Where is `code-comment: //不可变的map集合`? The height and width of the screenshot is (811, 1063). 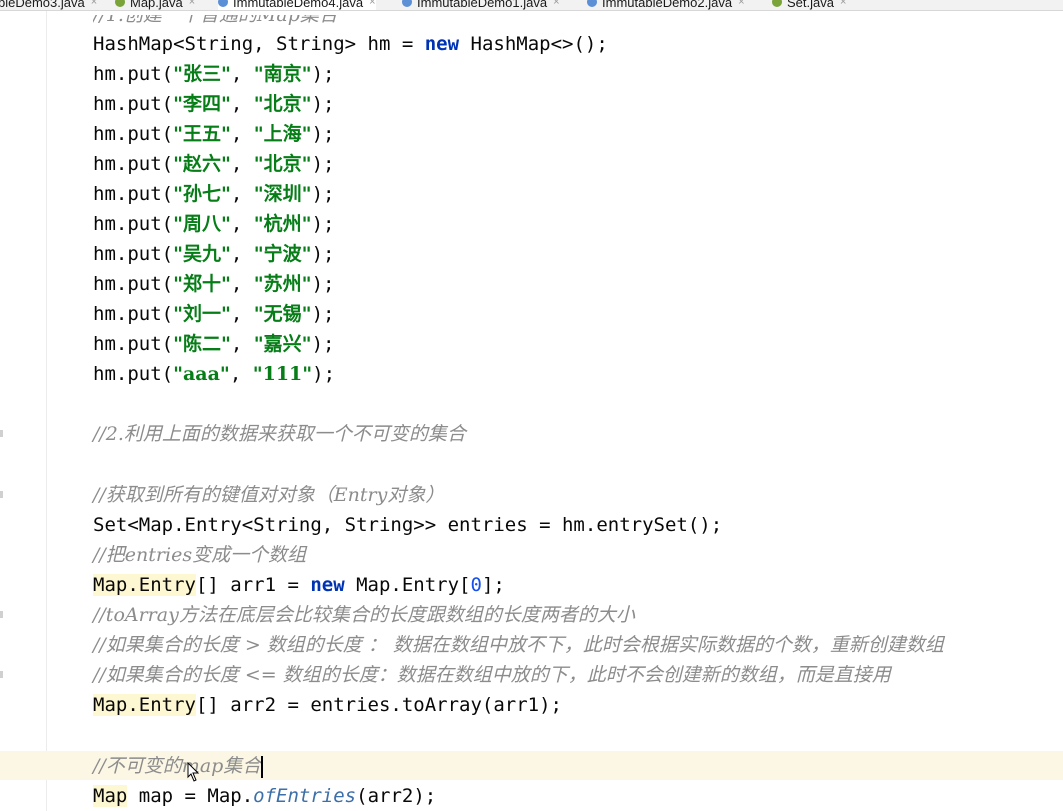
code-comment: //不可变的map集合 is located at coordinates (178, 766).